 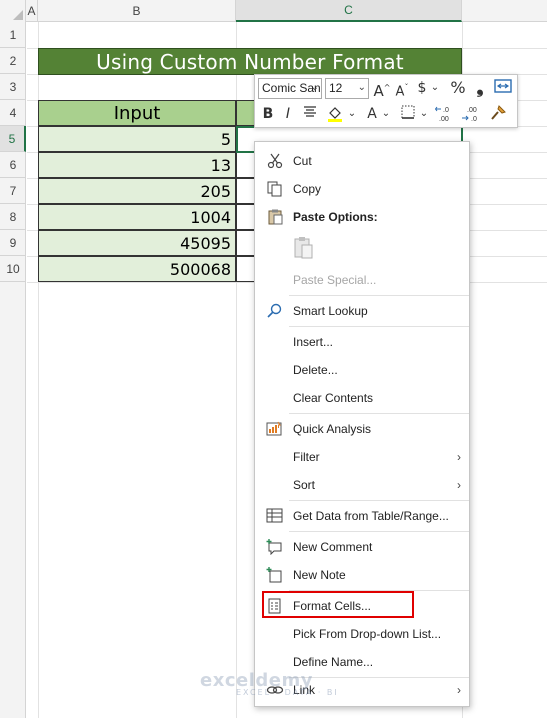 I want to click on row-header-3: 3, so click(x=13, y=87).